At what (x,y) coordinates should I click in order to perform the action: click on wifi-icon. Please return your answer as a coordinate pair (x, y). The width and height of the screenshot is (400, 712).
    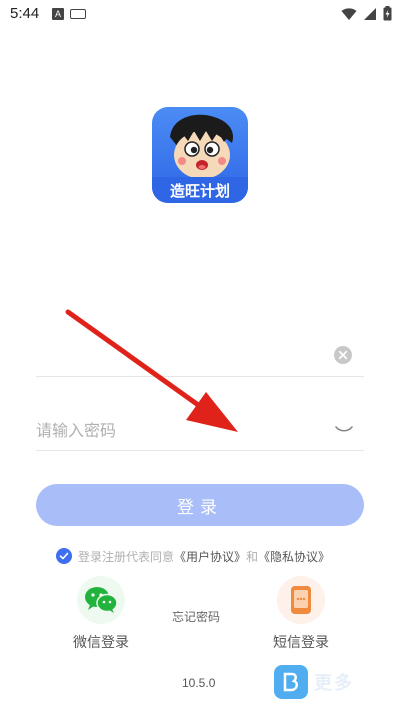
    Looking at the image, I should click on (349, 13).